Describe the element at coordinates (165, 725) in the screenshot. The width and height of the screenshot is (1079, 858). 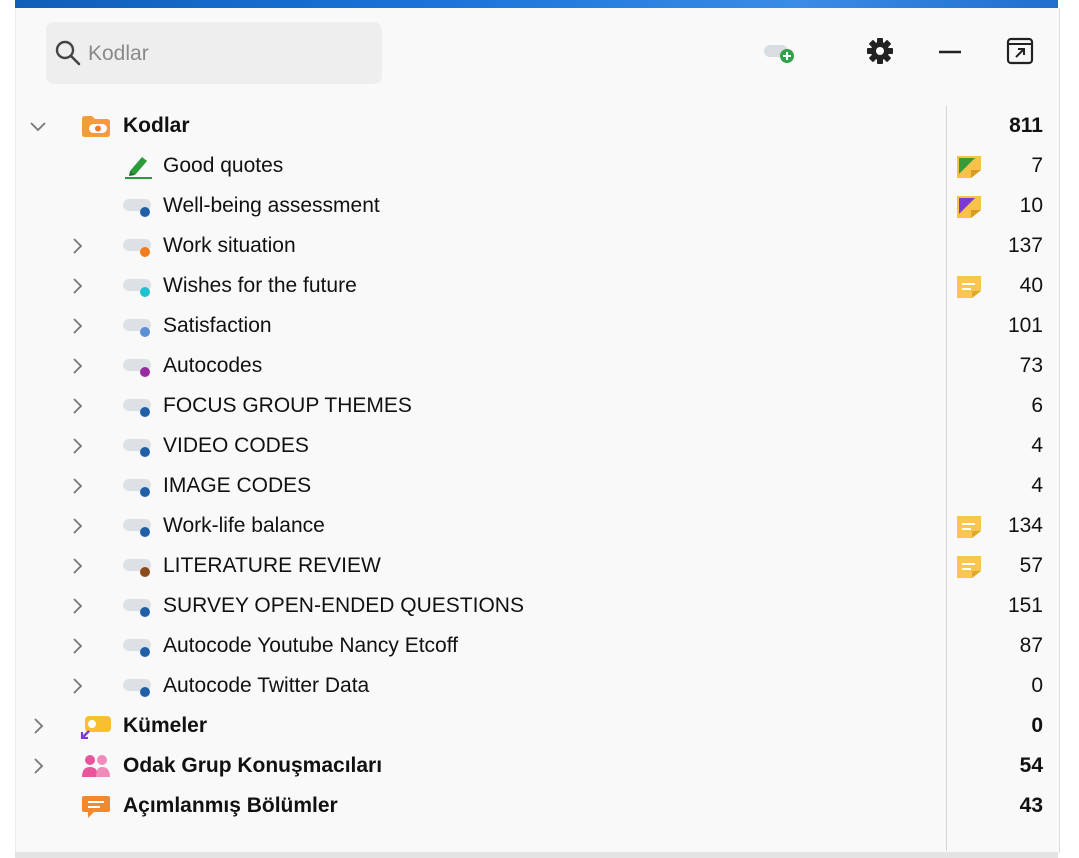
I see `section-label: Kümeler` at that location.